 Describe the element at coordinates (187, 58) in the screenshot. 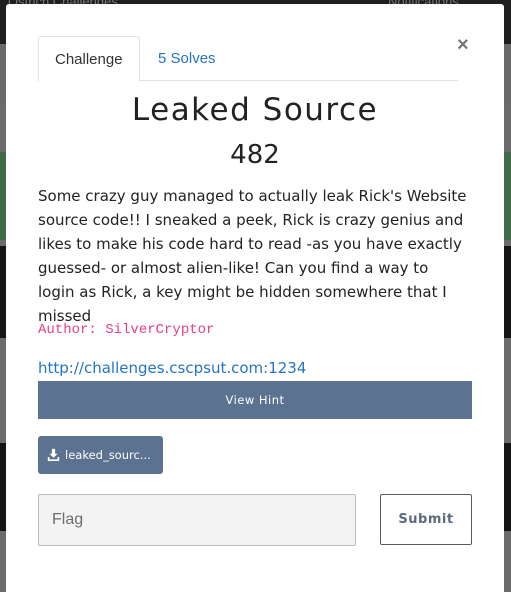

I see `tab-solves: 5 Solves` at that location.